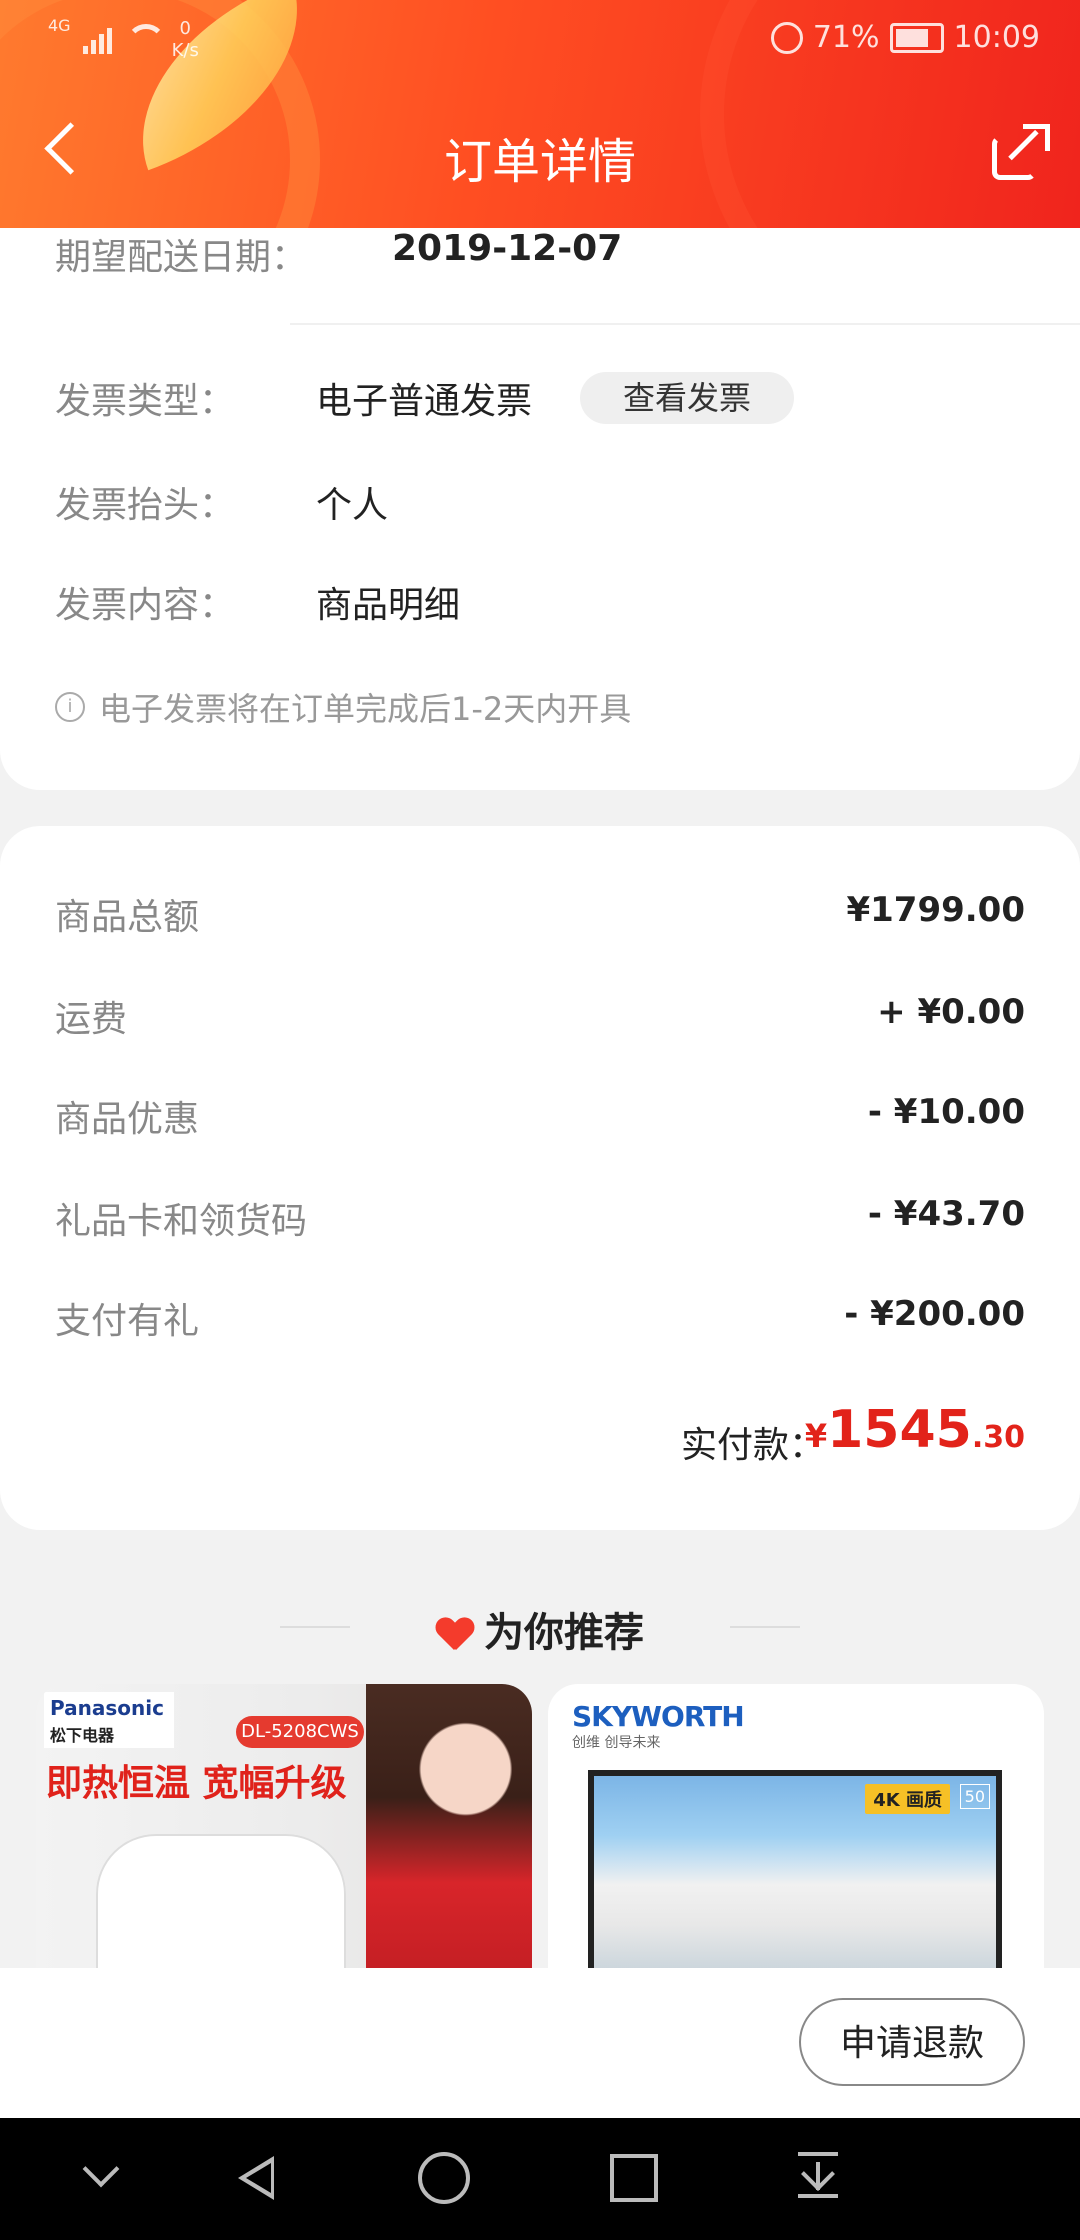  What do you see at coordinates (352, 505) in the screenshot?
I see `invoice-title-value: 个人` at bounding box center [352, 505].